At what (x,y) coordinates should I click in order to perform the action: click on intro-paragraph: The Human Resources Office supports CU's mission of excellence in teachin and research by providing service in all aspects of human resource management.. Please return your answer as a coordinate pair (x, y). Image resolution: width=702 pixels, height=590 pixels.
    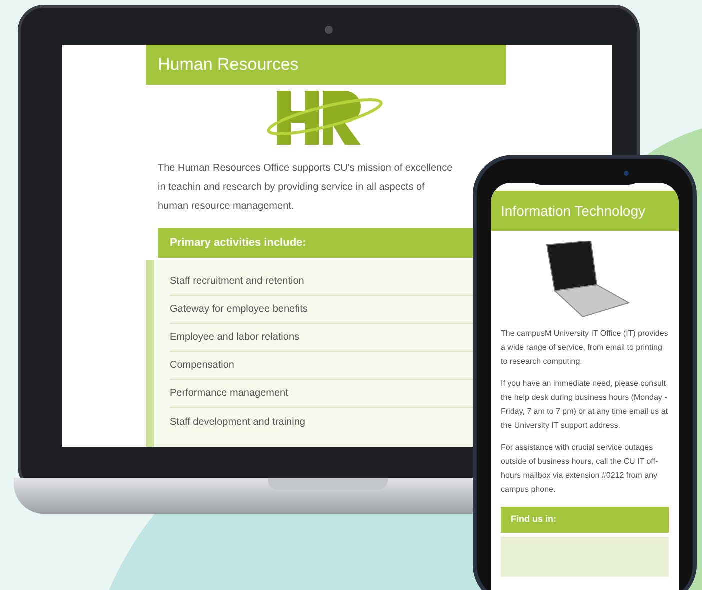
    Looking at the image, I should click on (305, 188).